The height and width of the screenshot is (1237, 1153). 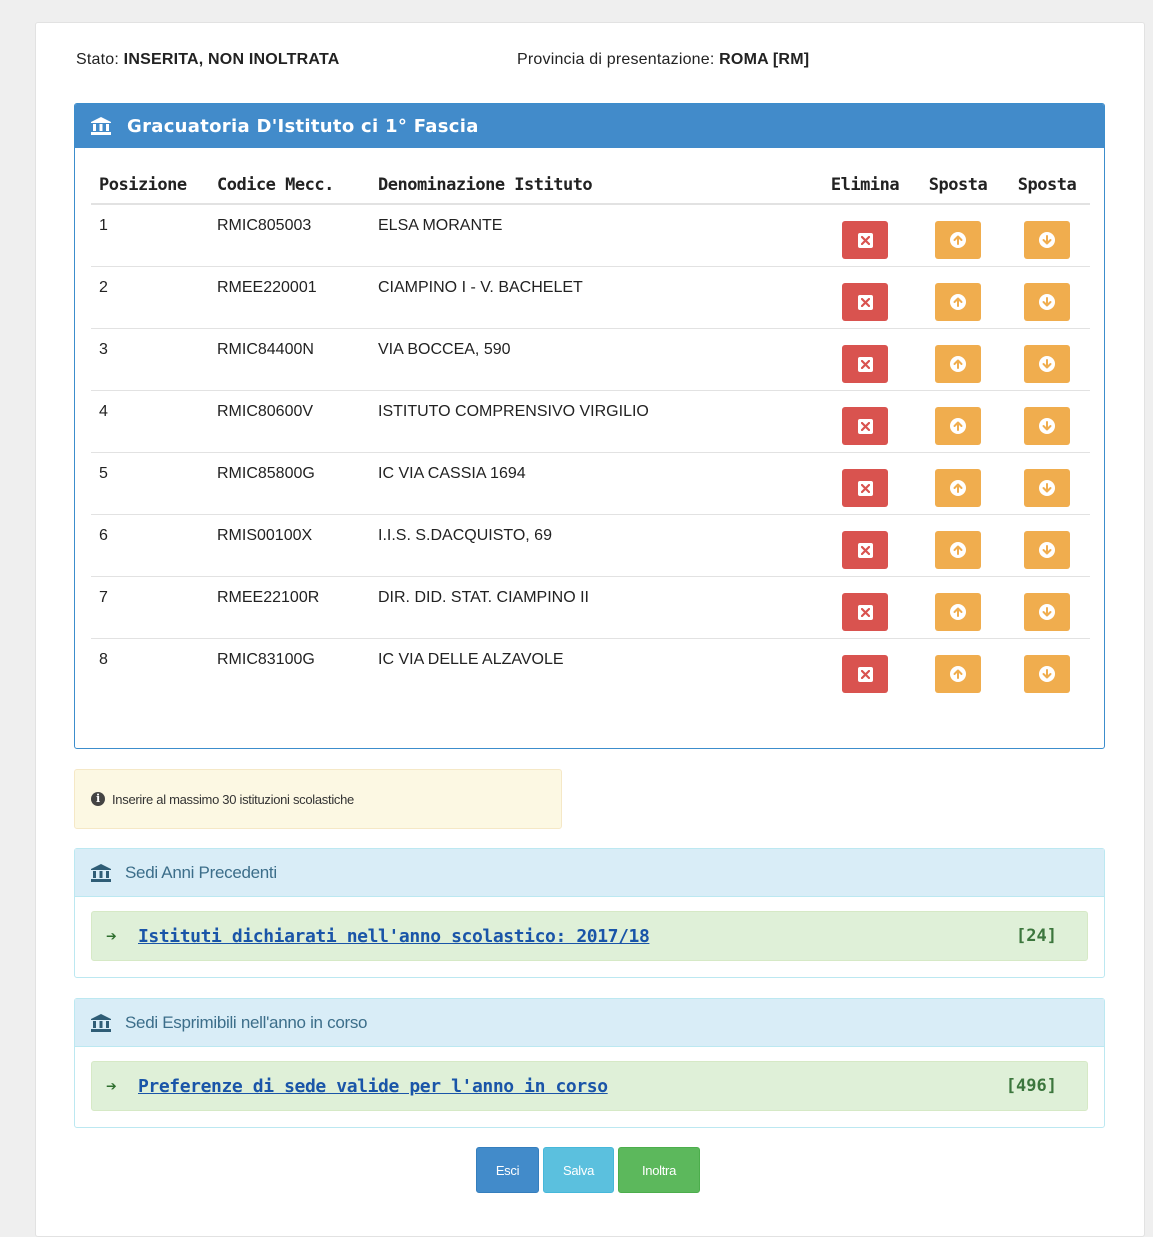 I want to click on arrow-right-icon: ➔, so click(x=111, y=936).